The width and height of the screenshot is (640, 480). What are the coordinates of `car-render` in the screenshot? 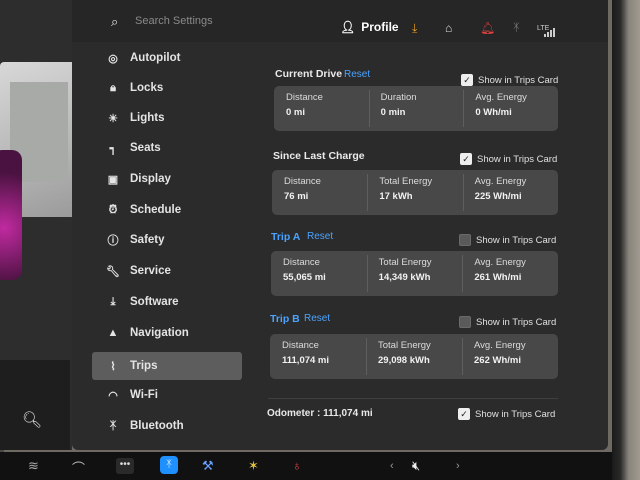 It's located at (11, 215).